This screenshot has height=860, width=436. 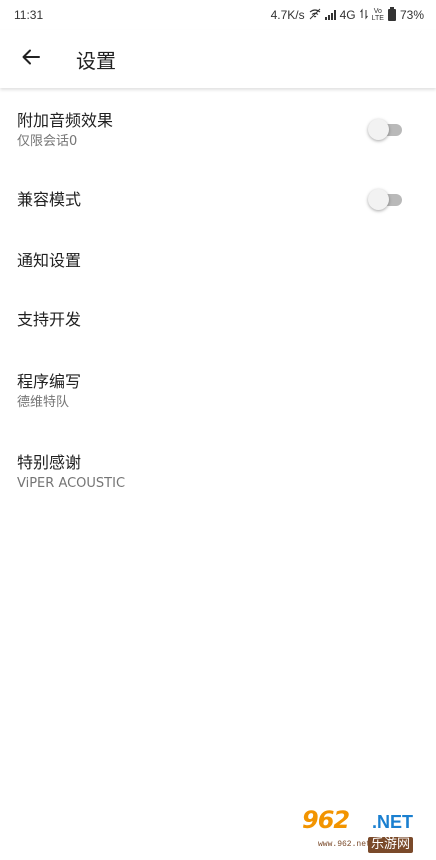 I want to click on compatibility-mode-toggle, so click(x=386, y=200).